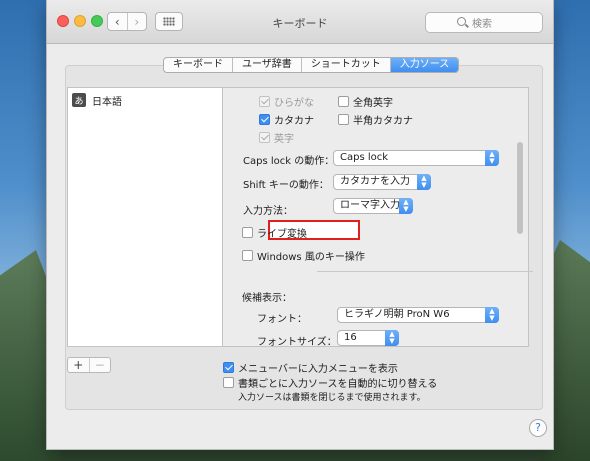 This screenshot has width=590, height=461. What do you see at coordinates (294, 103) in the screenshot?
I see `hiragana-label: ひらがな` at bounding box center [294, 103].